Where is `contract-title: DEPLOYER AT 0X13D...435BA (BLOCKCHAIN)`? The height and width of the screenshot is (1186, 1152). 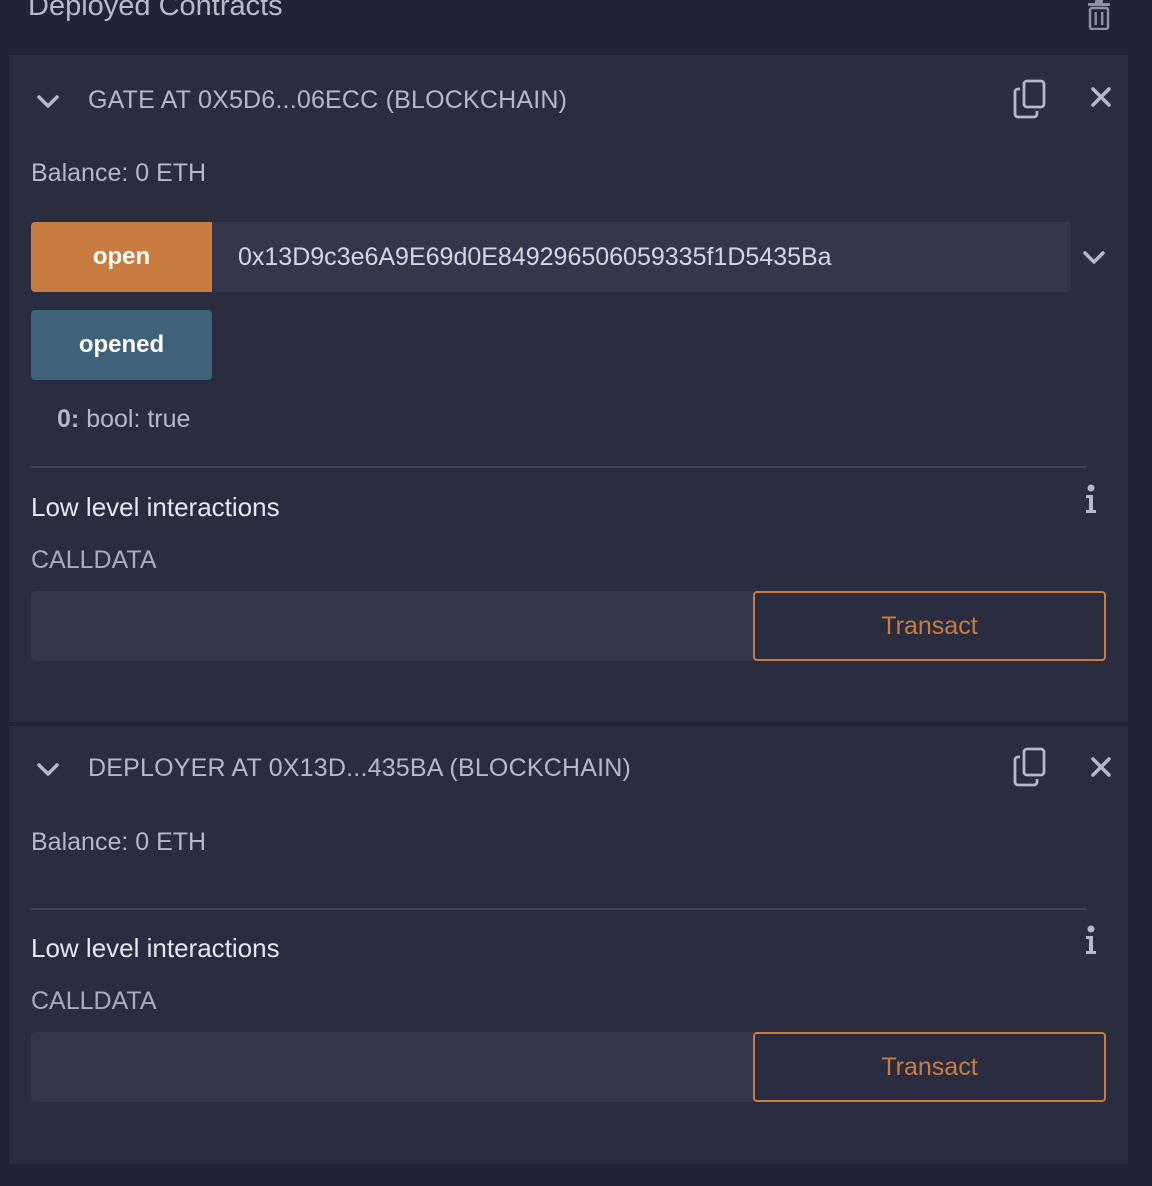
contract-title: DEPLOYER AT 0X13D...435BA (BLOCKCHAIN) is located at coordinates (359, 768).